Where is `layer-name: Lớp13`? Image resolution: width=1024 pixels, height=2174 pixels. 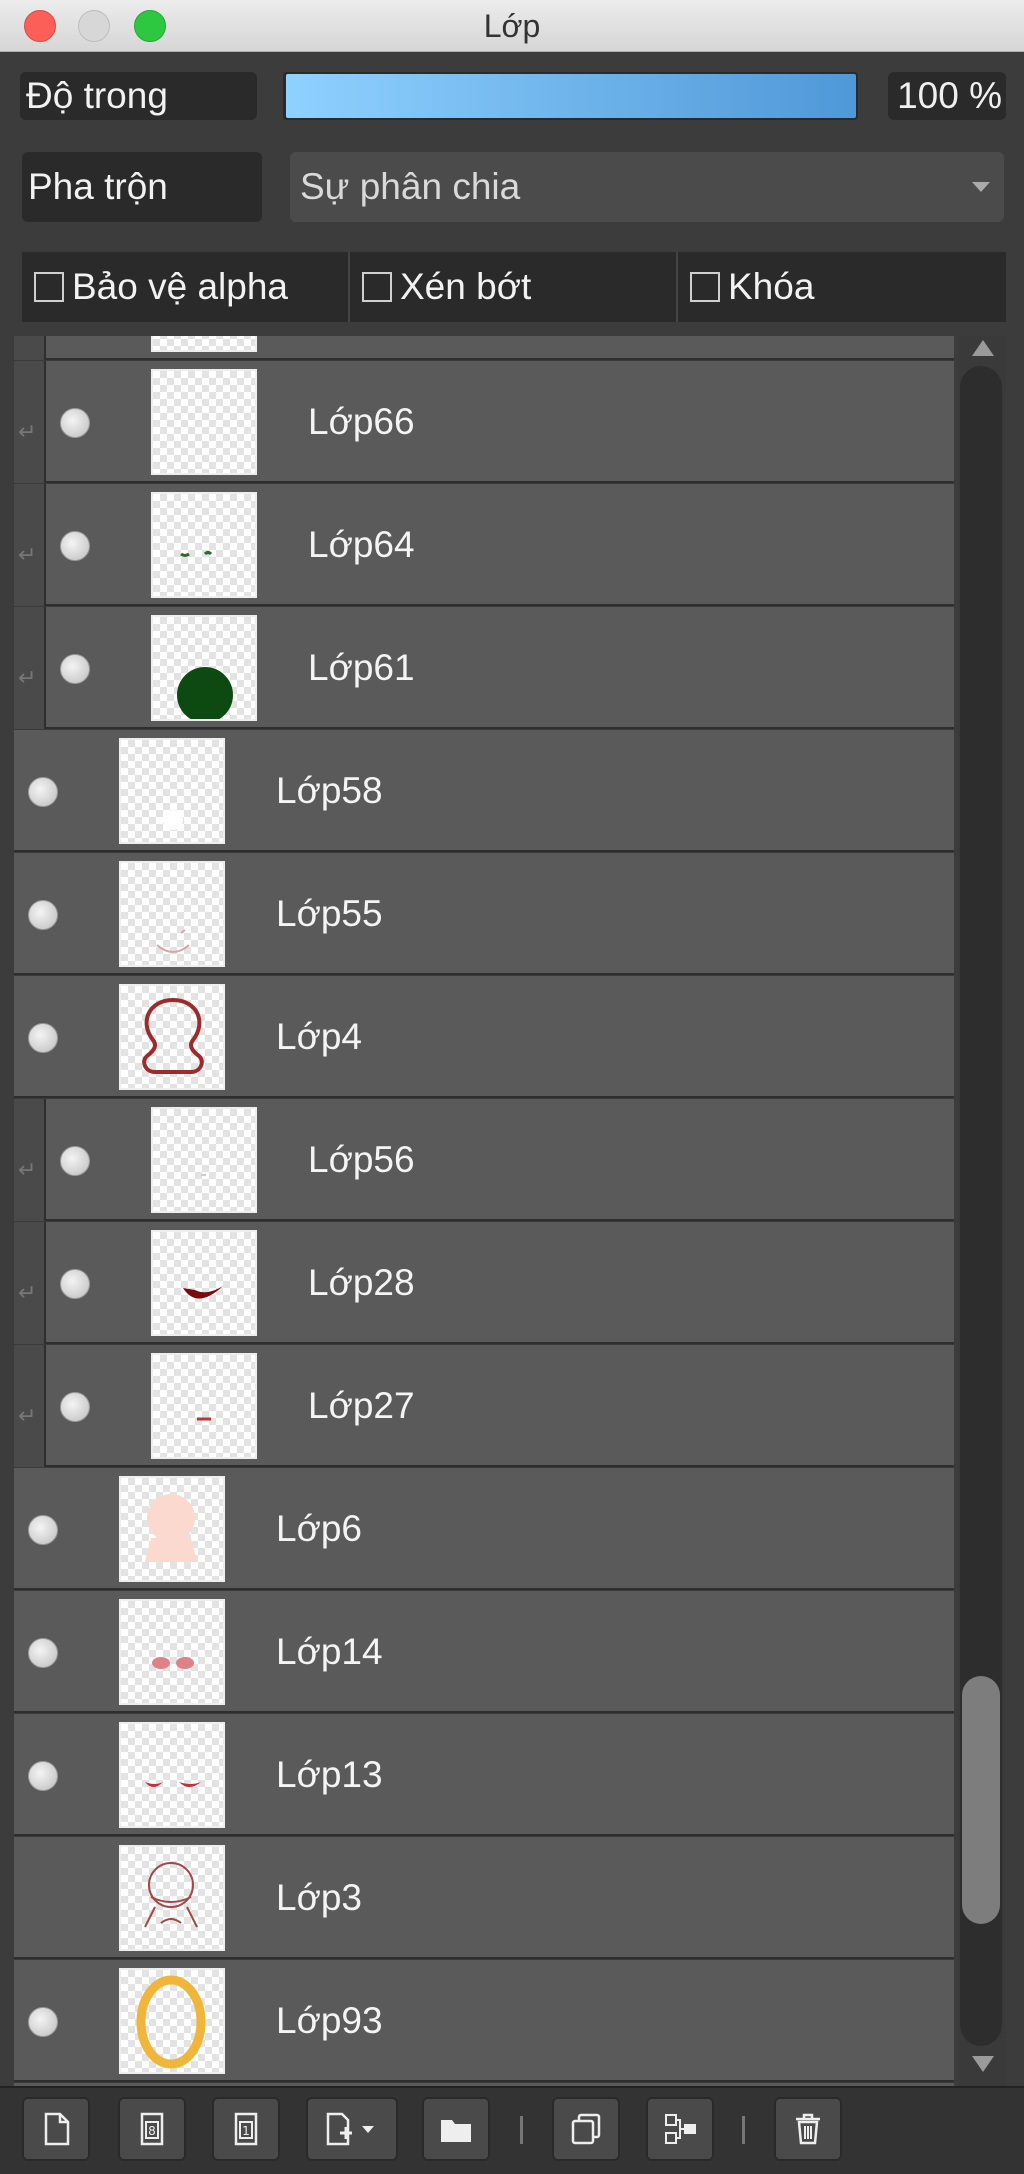 layer-name: Lớp13 is located at coordinates (329, 1774).